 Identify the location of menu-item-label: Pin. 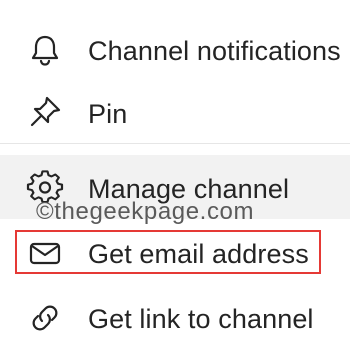
(108, 114).